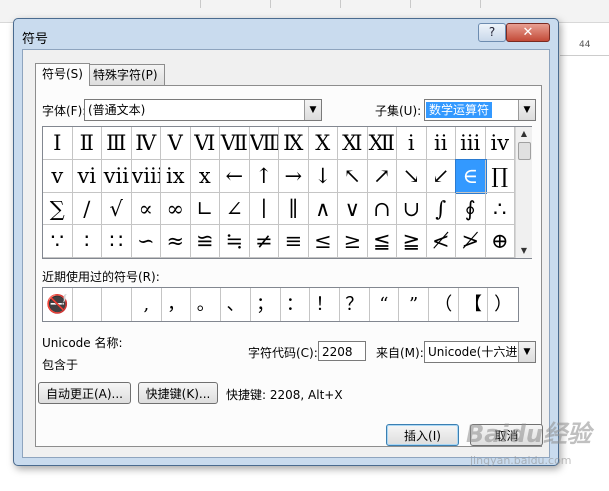  I want to click on symbol-cell: ↓, so click(323, 176).